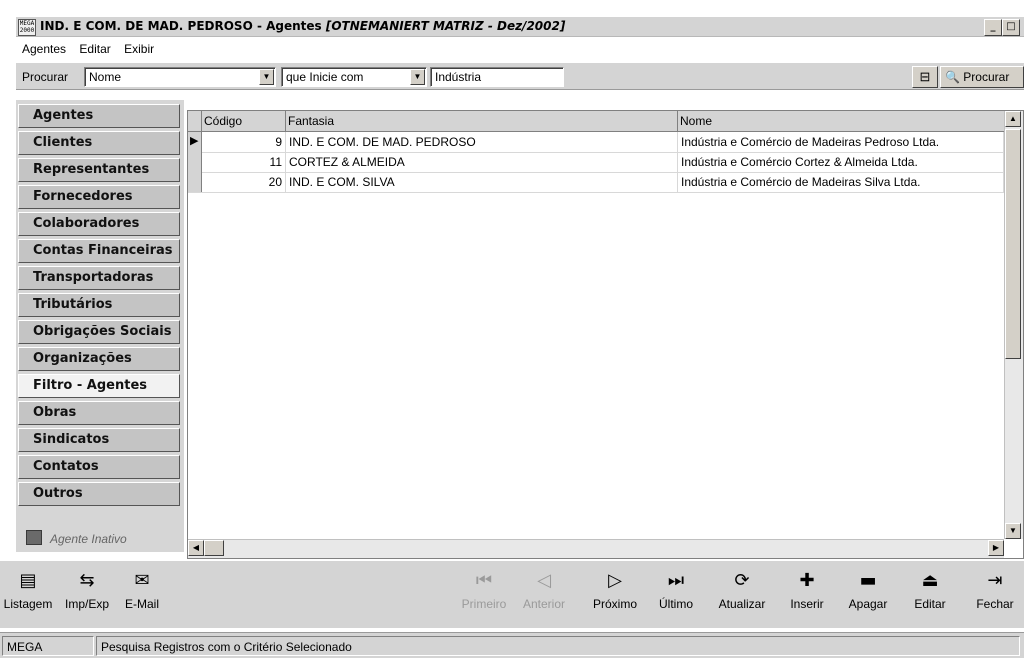  I want to click on row-indicator, so click(195, 182).